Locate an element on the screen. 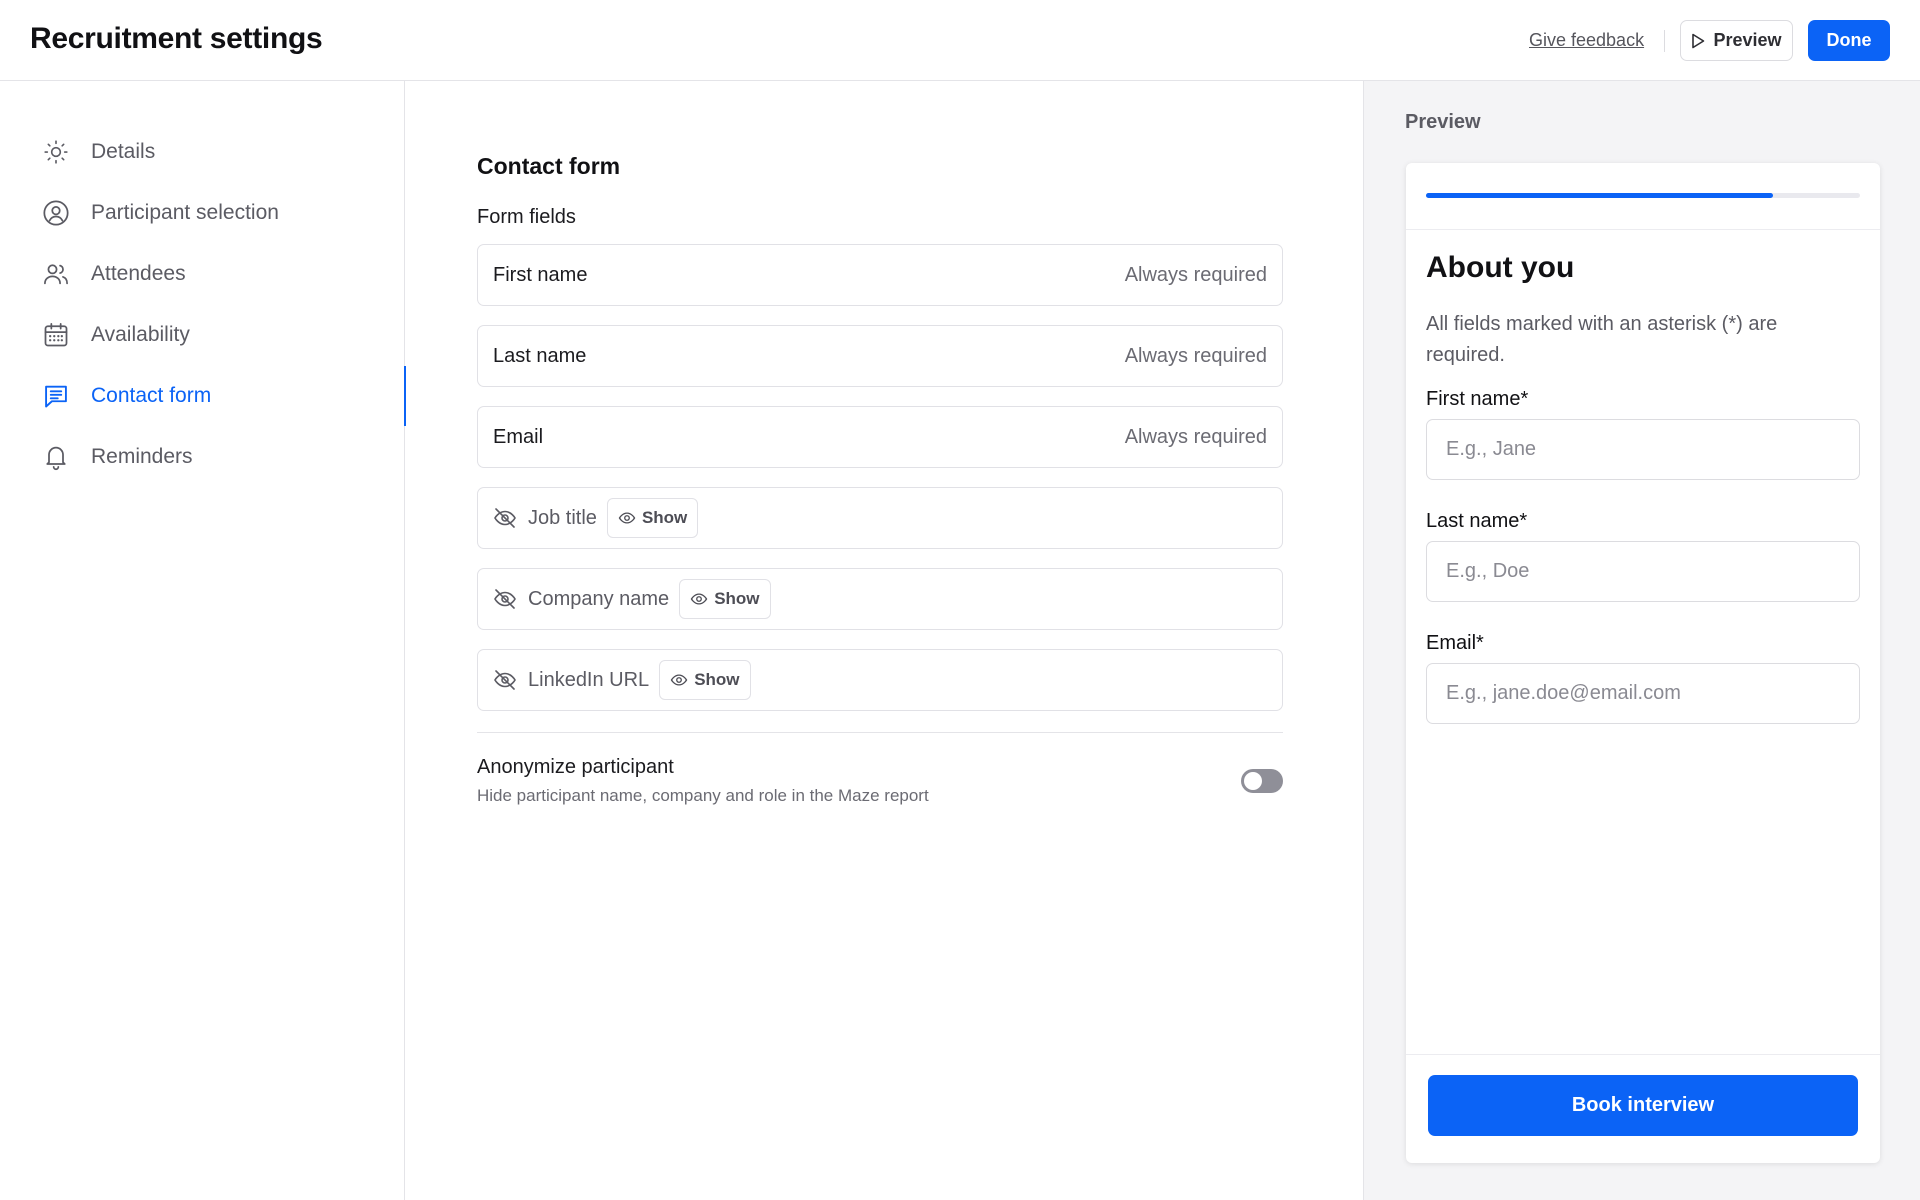  sidebar-item-label: Contact form is located at coordinates (151, 395).